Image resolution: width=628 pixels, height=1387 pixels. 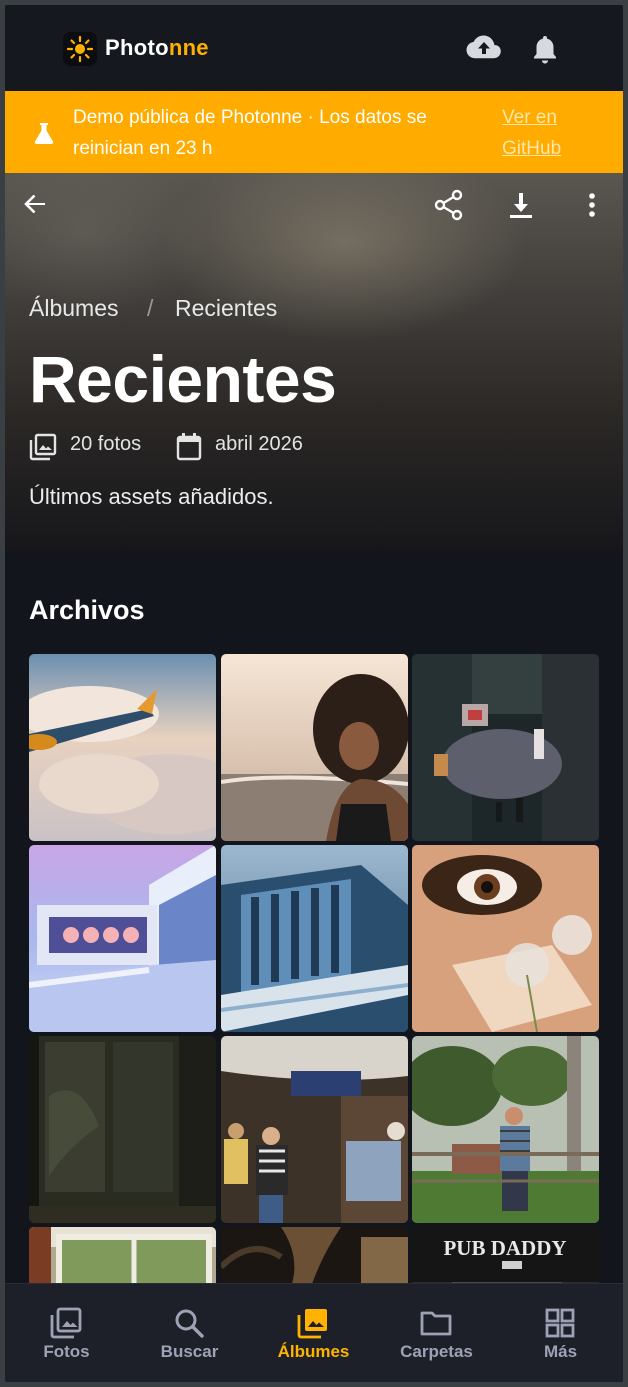 I want to click on folder-icon, so click(x=436, y=1323).